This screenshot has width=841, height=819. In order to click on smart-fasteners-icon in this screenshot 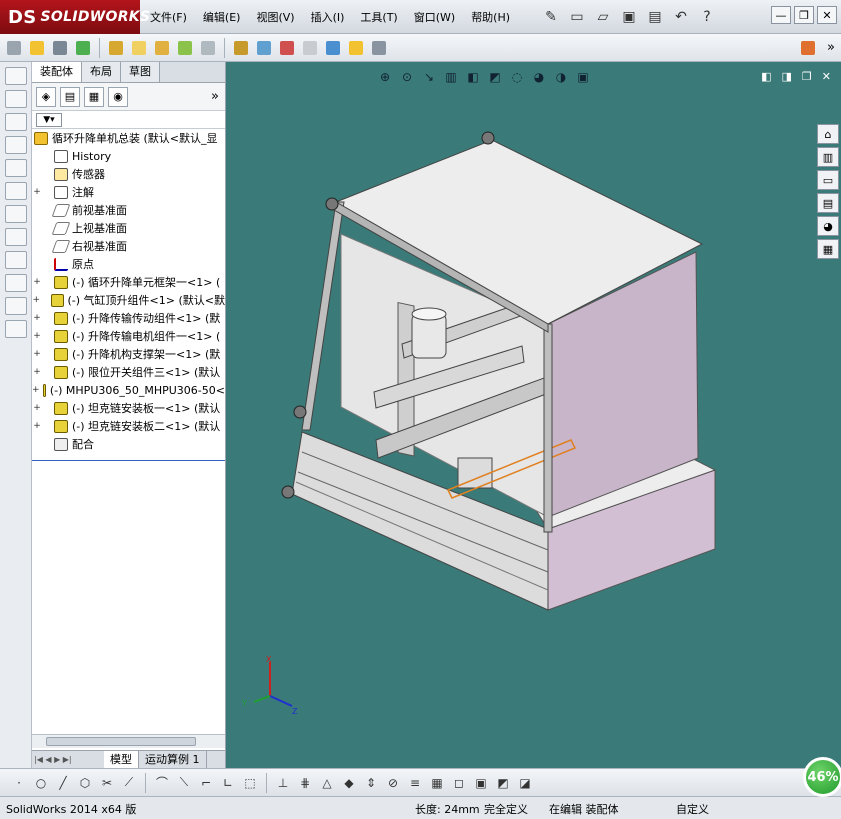, I will do `click(116, 48)`.